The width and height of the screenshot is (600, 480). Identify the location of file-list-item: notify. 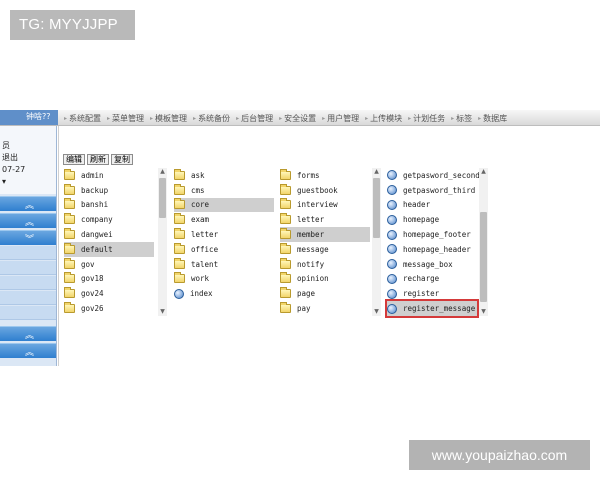
(325, 264).